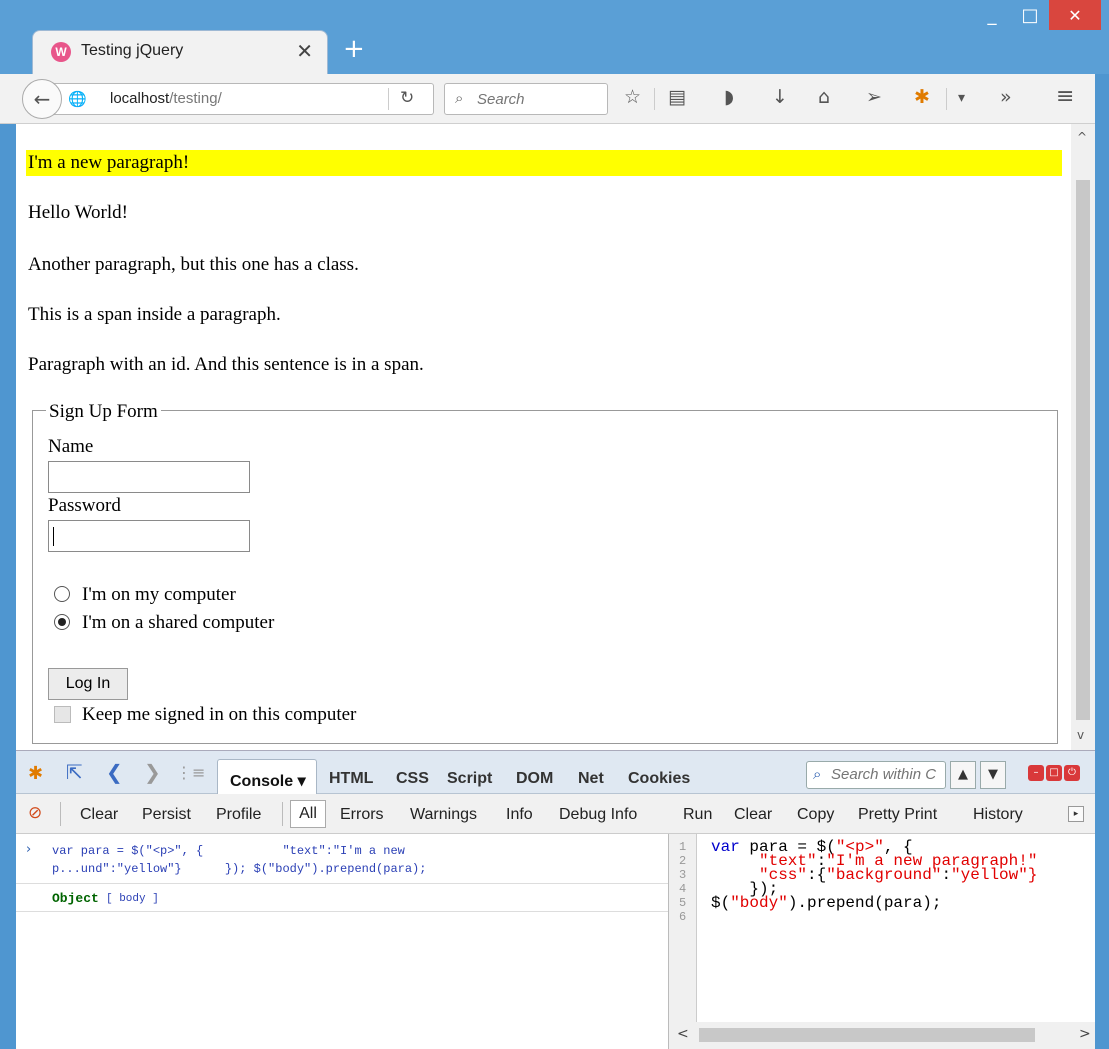 This screenshot has height=1049, width=1109. Describe the element at coordinates (961, 98) in the screenshot. I see `firebug-dropdown-icon: ▾` at that location.